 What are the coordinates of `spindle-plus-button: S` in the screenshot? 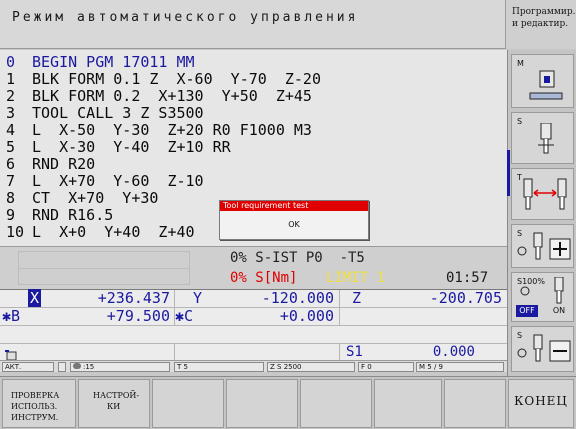 It's located at (542, 246).